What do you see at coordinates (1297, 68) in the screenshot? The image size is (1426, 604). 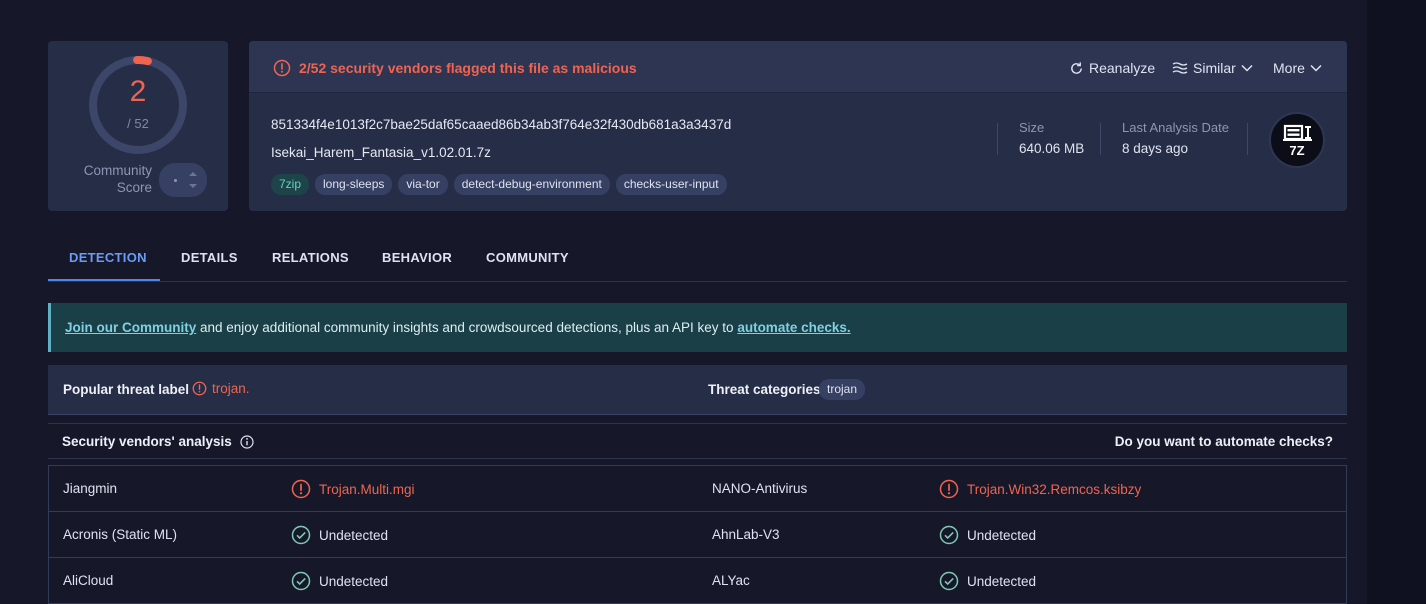 I see `more-button: More` at bounding box center [1297, 68].